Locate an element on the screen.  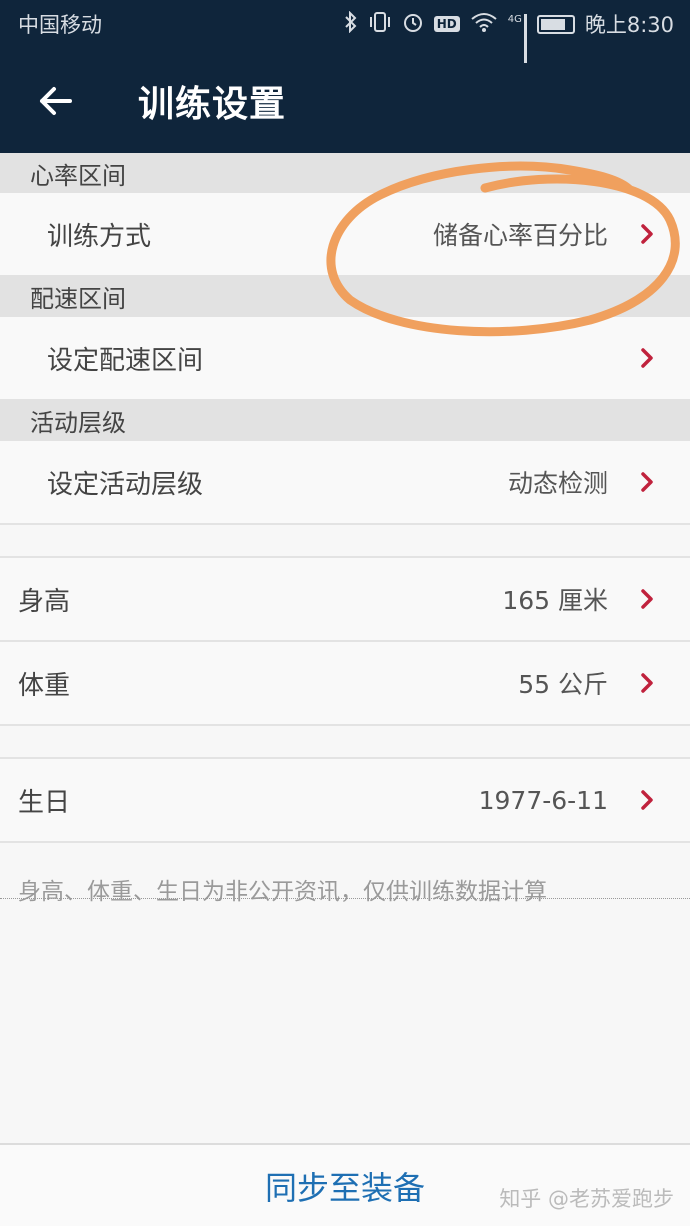
training-mode-row: 训练方式 储备心率百分比 is located at coordinates (345, 234).